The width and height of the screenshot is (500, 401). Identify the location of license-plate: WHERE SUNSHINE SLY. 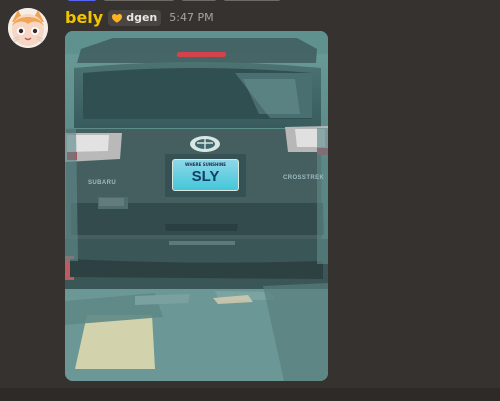
(205, 175).